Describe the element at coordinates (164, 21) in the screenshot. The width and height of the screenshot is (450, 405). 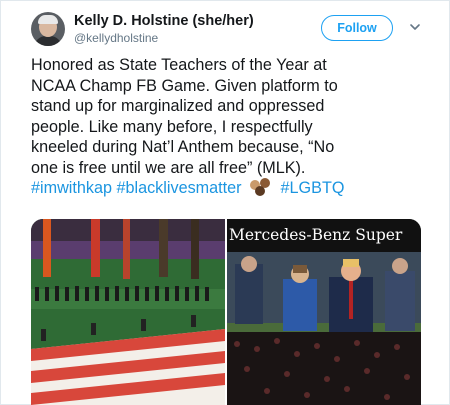
I see `author-display-name: Kelly D. Holstine (she/her)` at that location.